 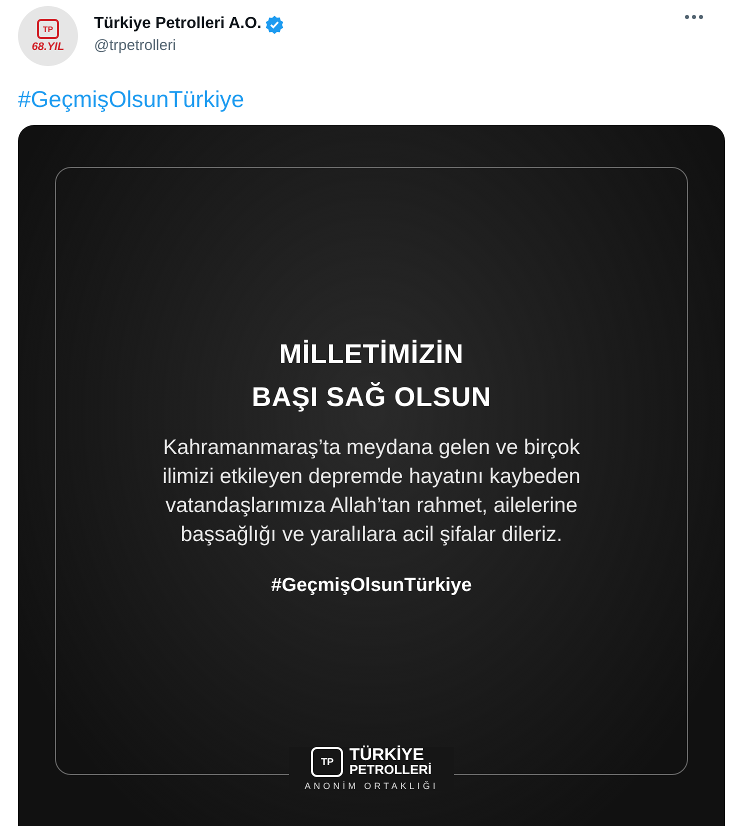 I want to click on author-name: Türkiye Petrolleri A.O., so click(x=178, y=24).